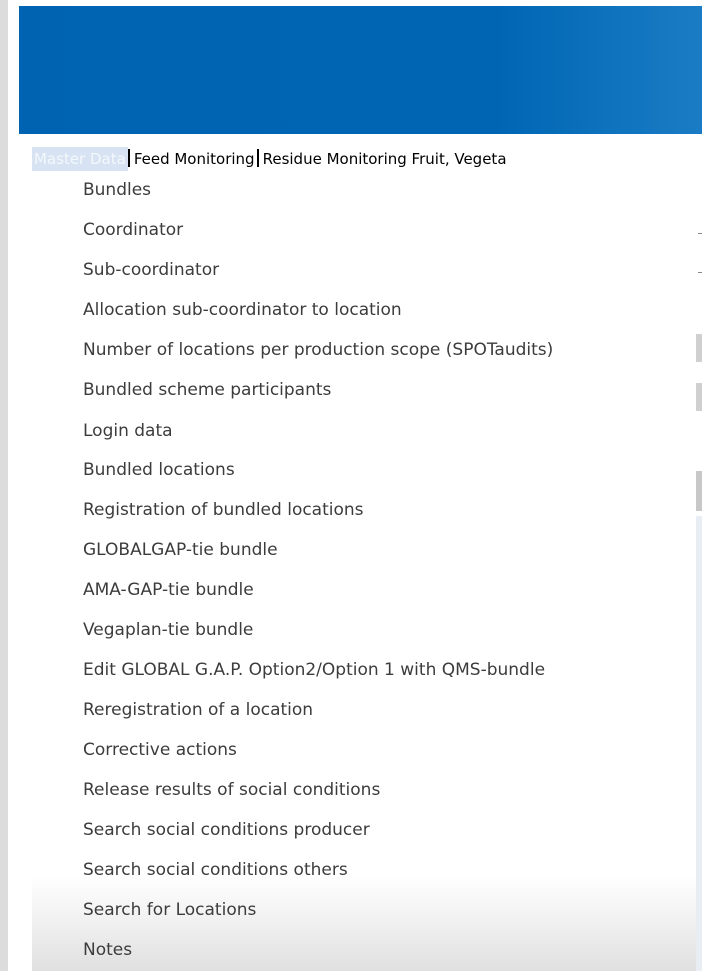 This screenshot has height=971, width=702. What do you see at coordinates (151, 270) in the screenshot?
I see `menu-item-sub-coordinator: Sub-coordinator` at bounding box center [151, 270].